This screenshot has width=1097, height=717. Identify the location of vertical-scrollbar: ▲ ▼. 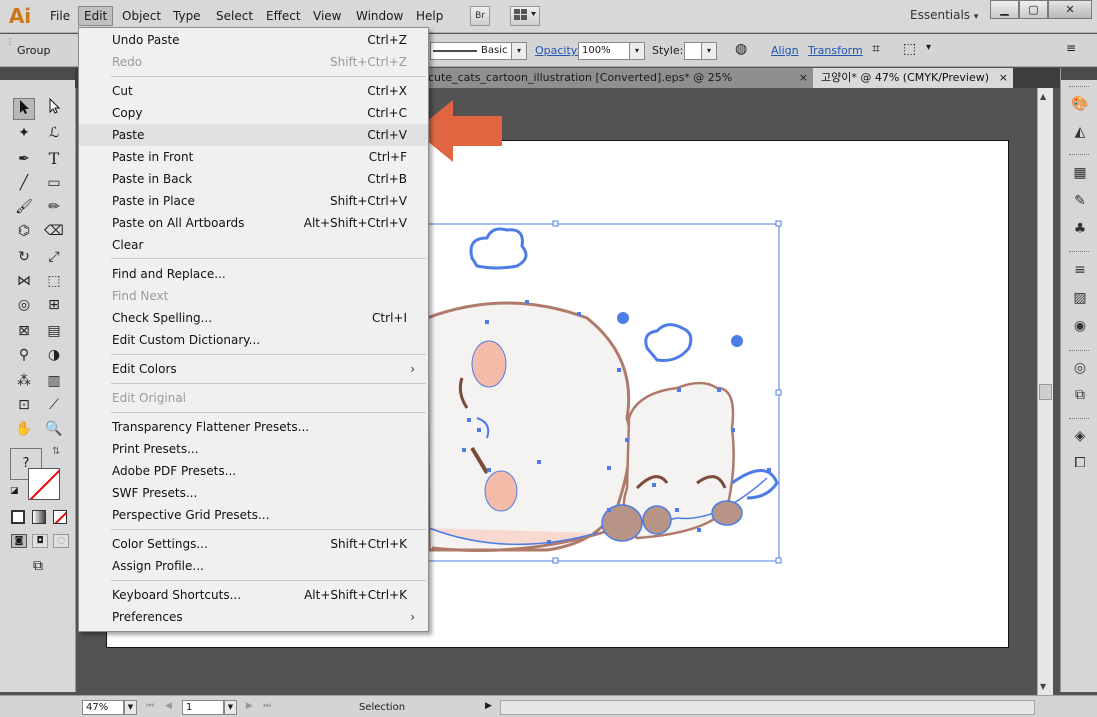
(1045, 391).